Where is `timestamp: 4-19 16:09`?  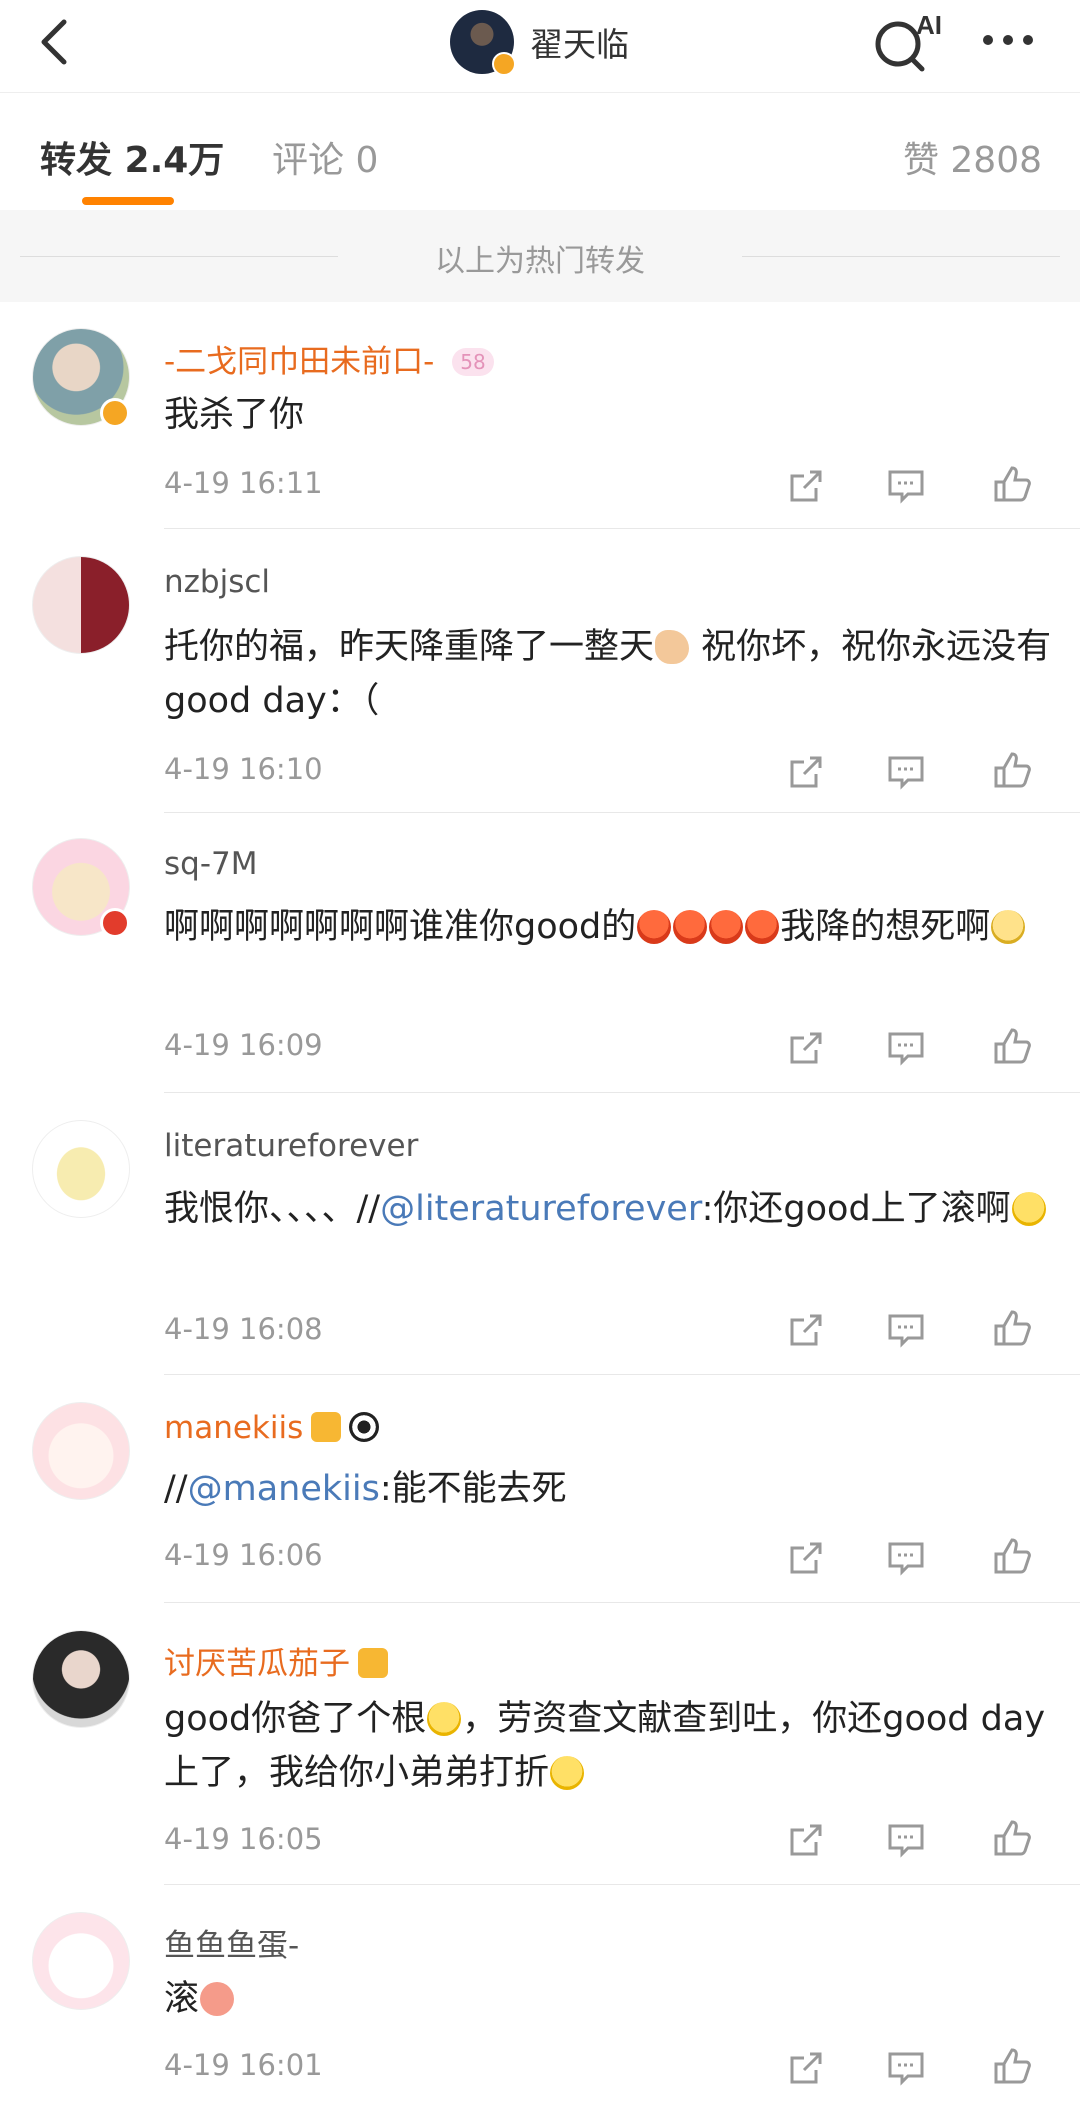 timestamp: 4-19 16:09 is located at coordinates (243, 1045).